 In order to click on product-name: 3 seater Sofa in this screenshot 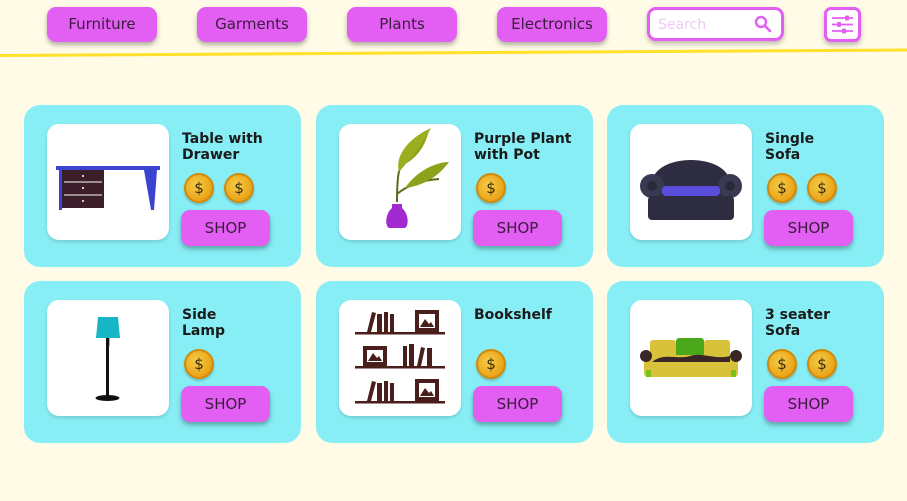, I will do `click(797, 323)`.